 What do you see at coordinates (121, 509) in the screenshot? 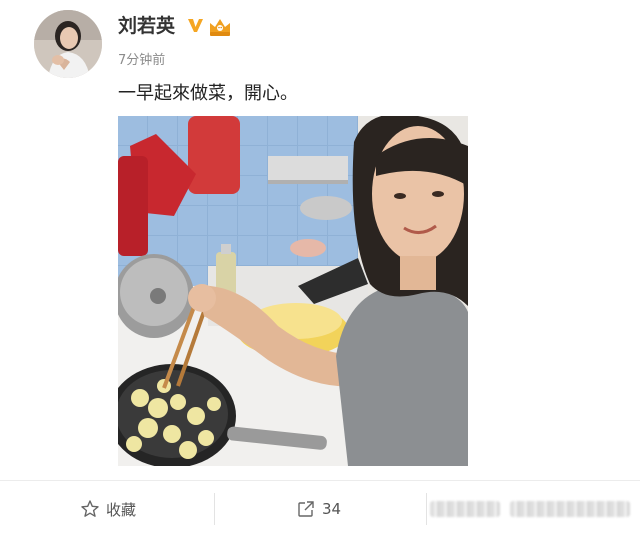
I see `favorite-label: 收藏` at bounding box center [121, 509].